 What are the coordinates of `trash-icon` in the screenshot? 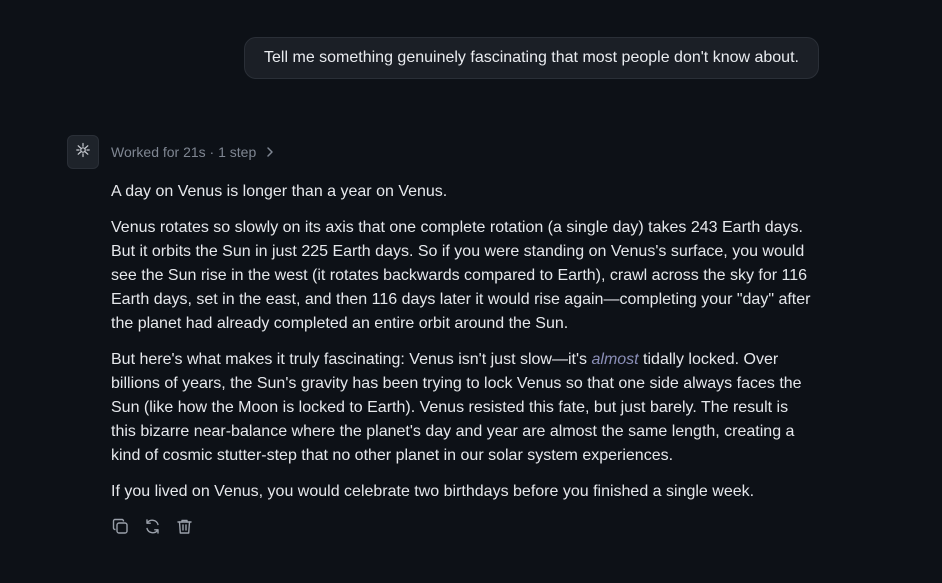 It's located at (184, 526).